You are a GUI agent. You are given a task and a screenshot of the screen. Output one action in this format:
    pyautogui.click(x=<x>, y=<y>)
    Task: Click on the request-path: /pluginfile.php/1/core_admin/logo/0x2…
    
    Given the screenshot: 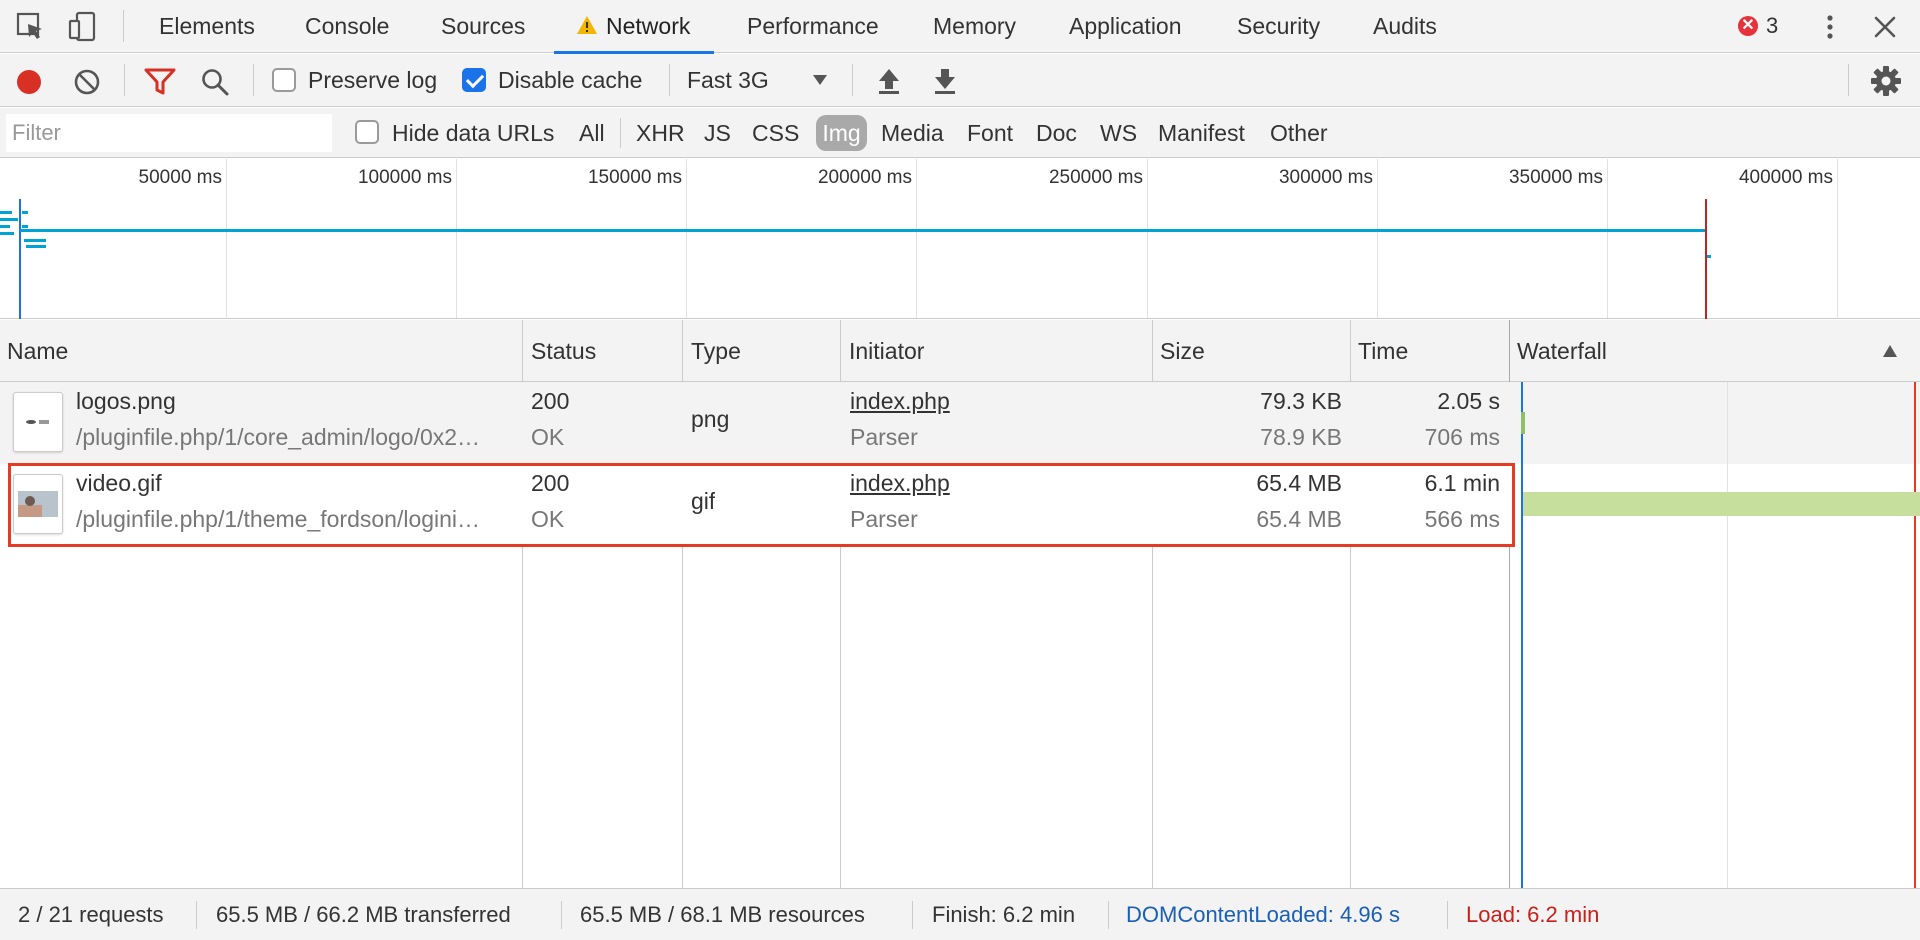 What is the action you would take?
    pyautogui.click(x=278, y=437)
    